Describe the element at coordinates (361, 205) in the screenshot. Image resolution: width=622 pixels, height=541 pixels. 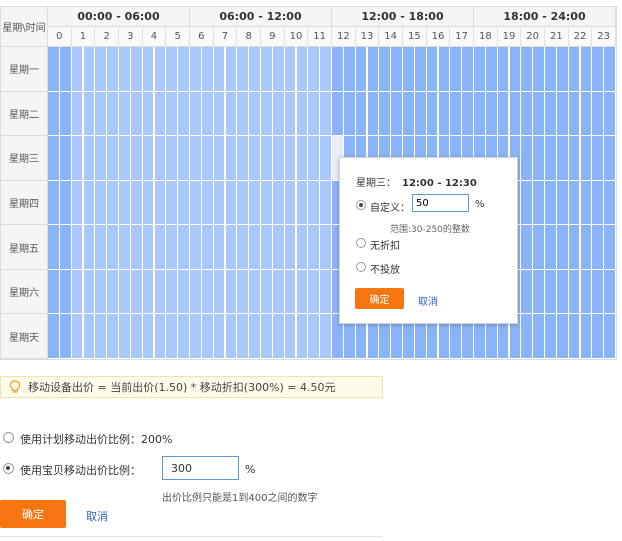
I see `custom-radio` at that location.